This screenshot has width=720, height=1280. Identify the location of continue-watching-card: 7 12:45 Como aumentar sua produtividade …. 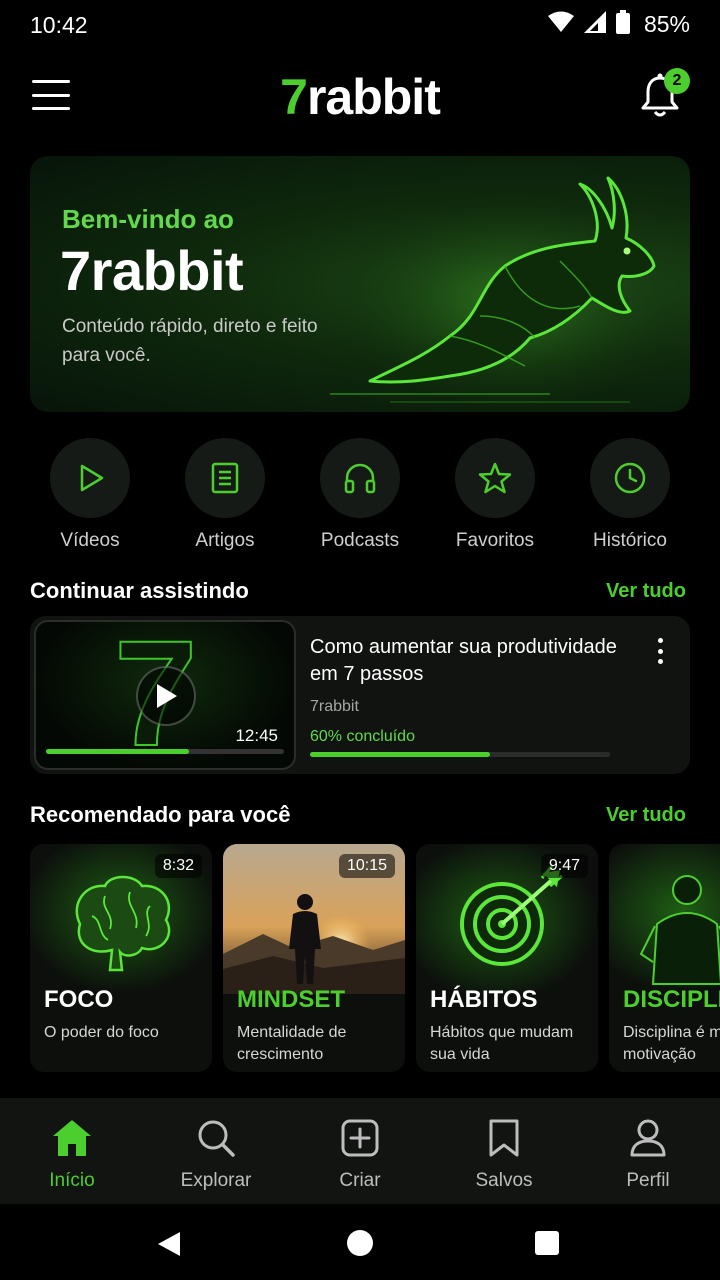
(360, 695).